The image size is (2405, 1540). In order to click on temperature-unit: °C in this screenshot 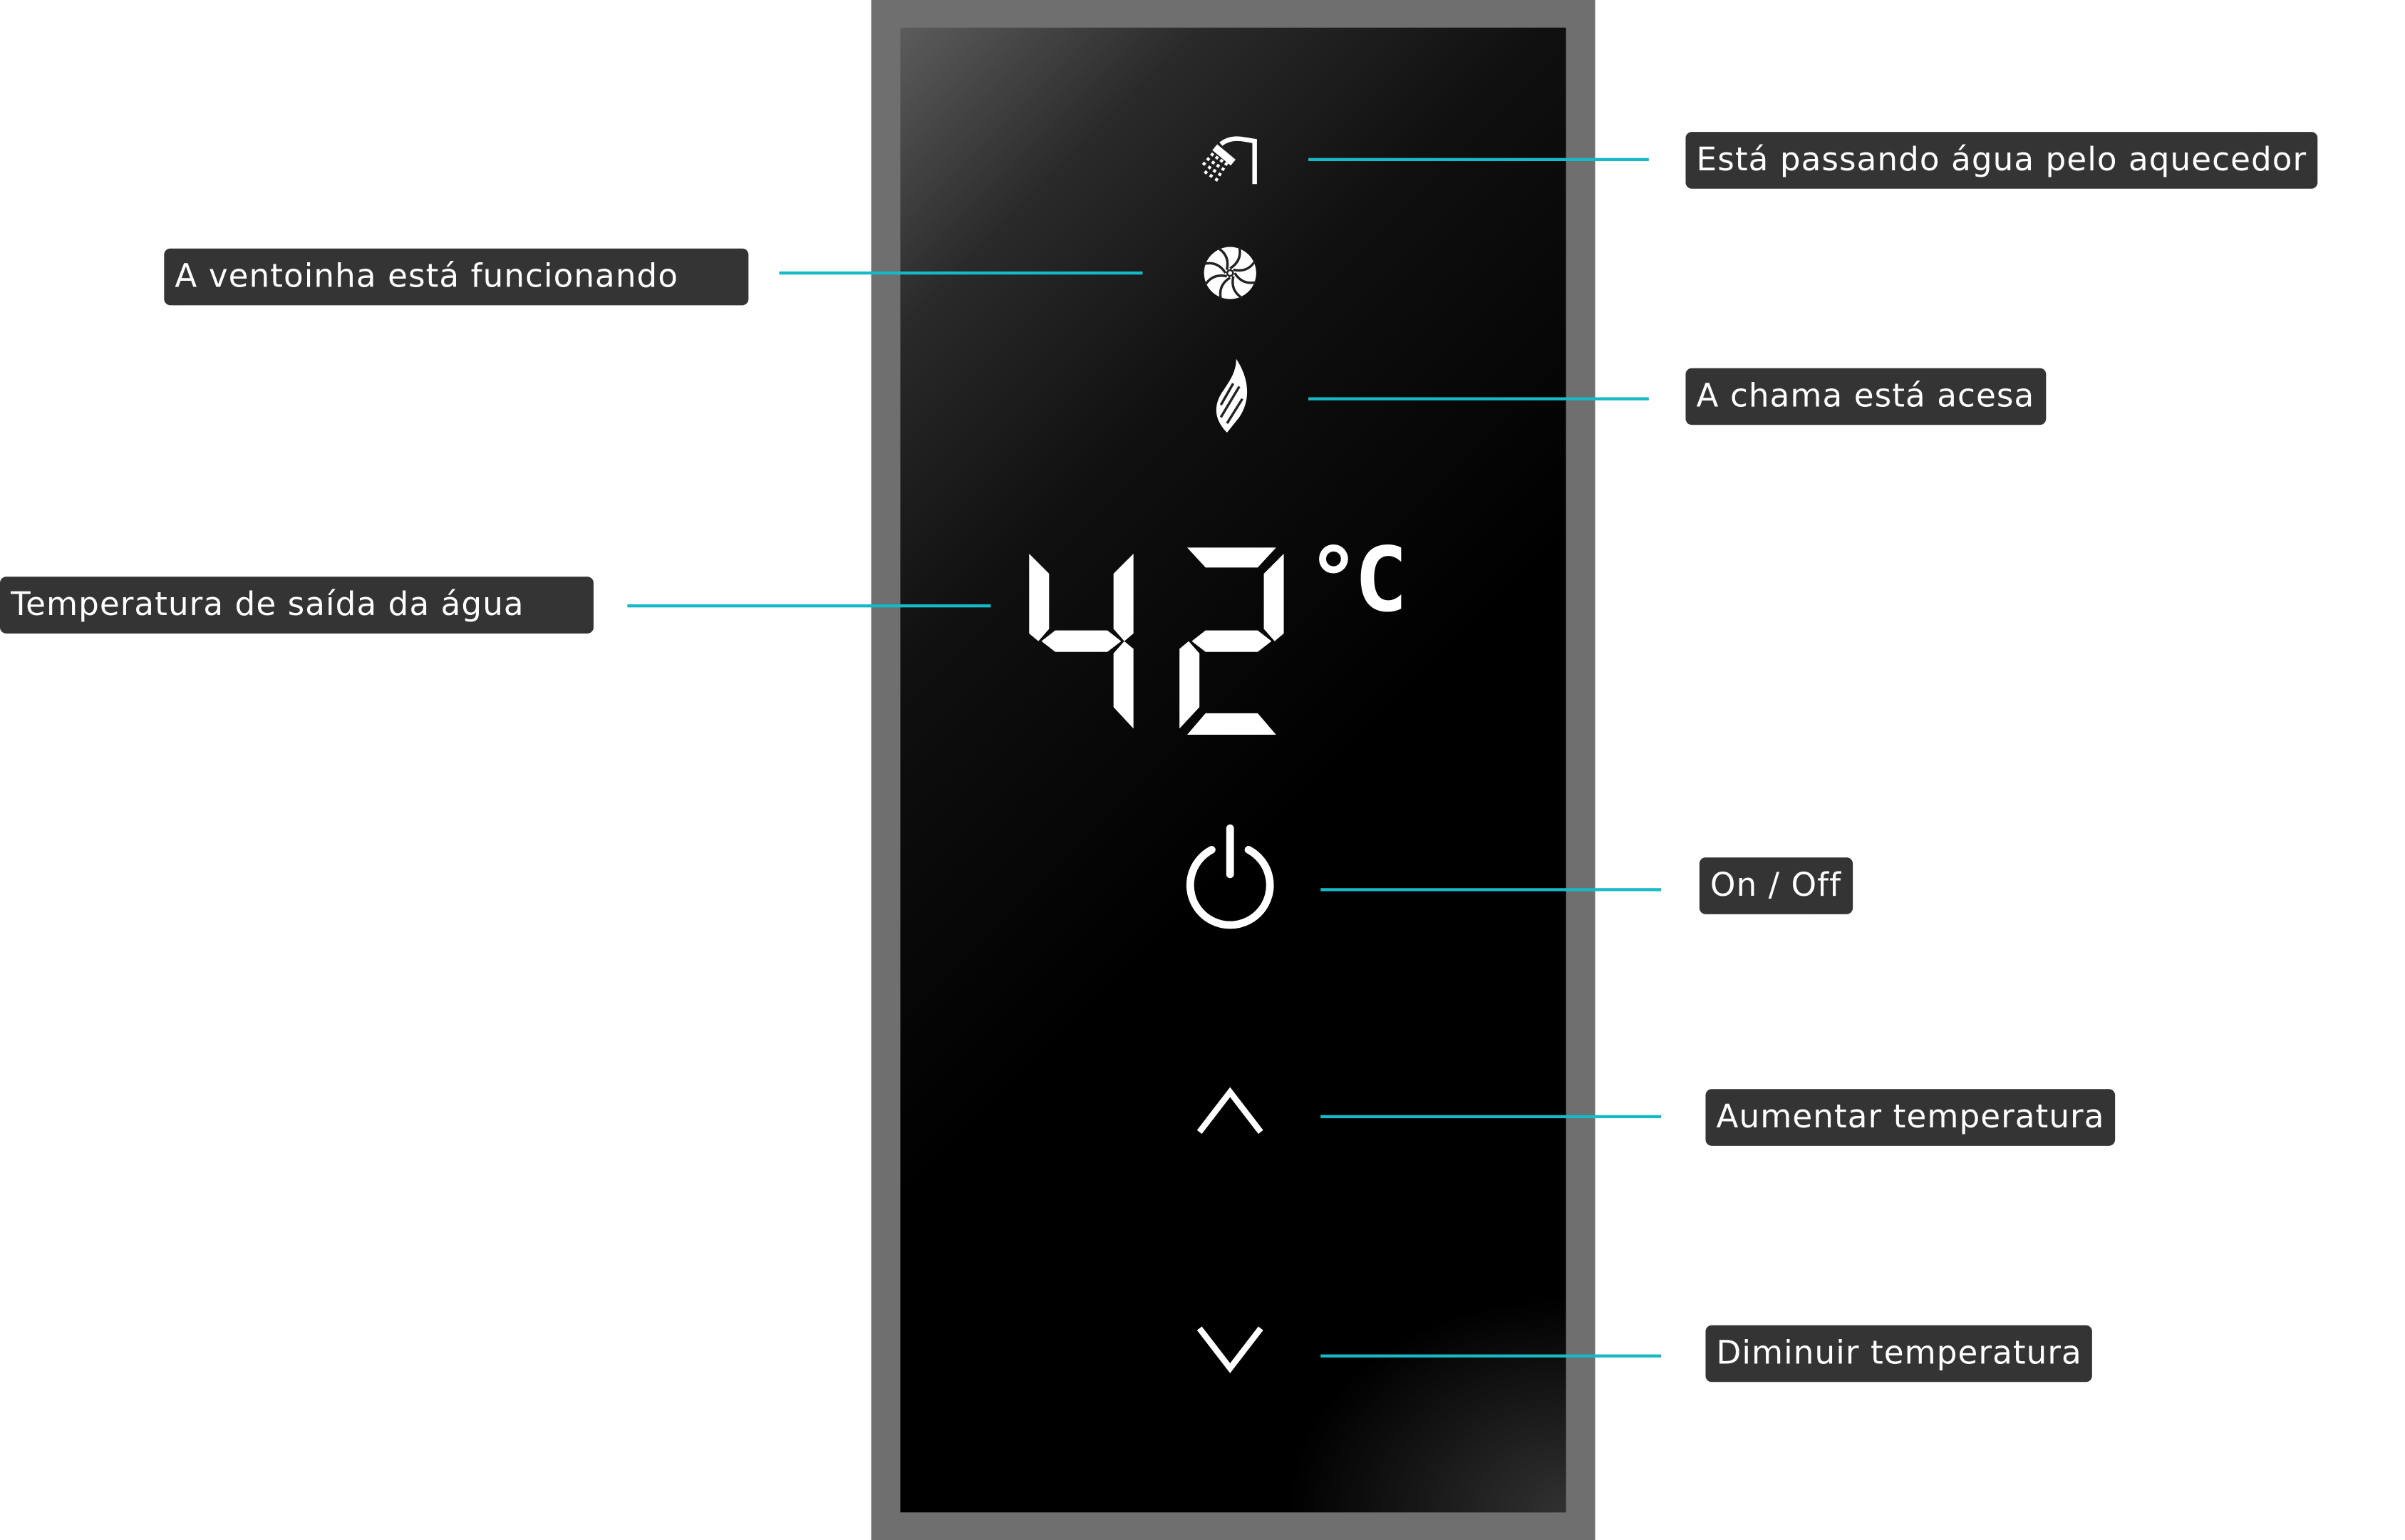, I will do `click(1357, 579)`.